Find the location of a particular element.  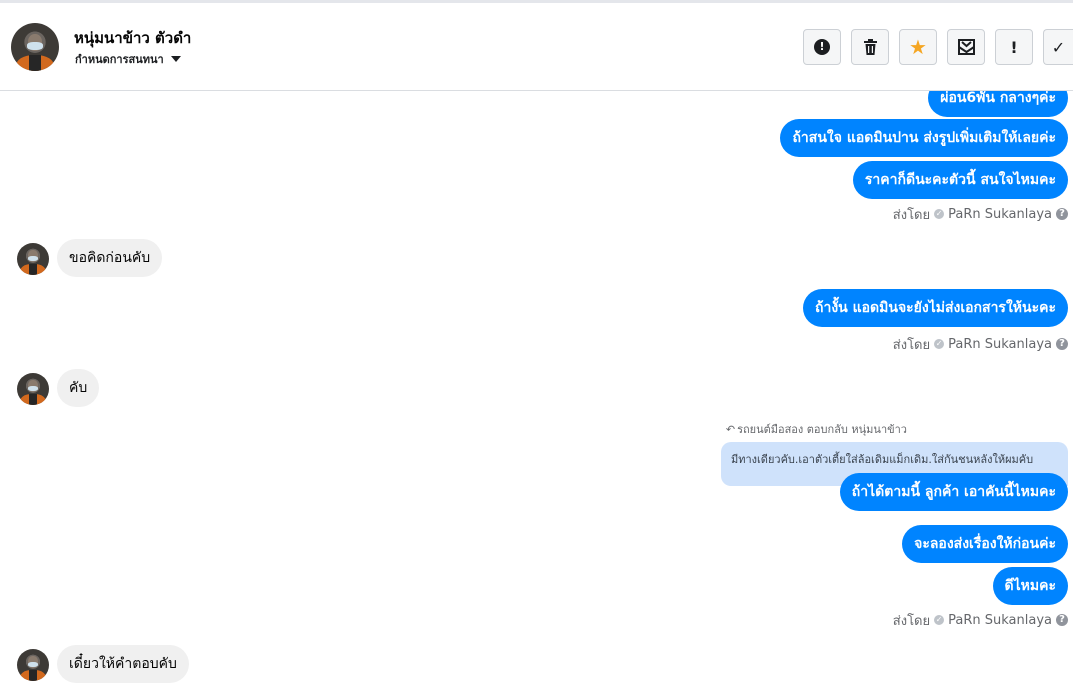

outgoing-message: ดีไหมคะ is located at coordinates (1030, 586).